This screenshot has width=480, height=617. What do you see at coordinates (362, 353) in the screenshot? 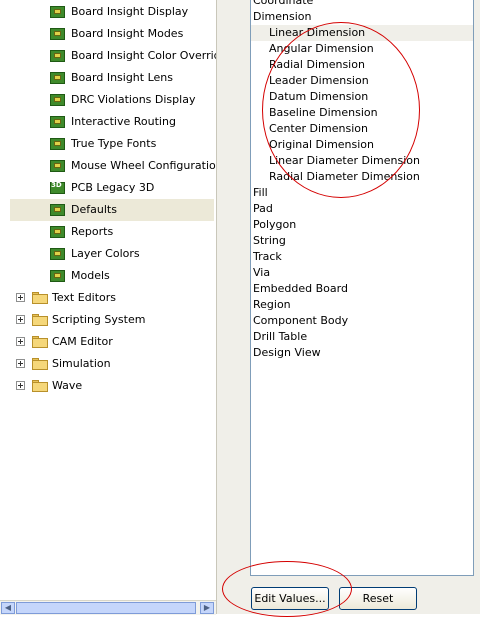
I see `list-item: Design View` at bounding box center [362, 353].